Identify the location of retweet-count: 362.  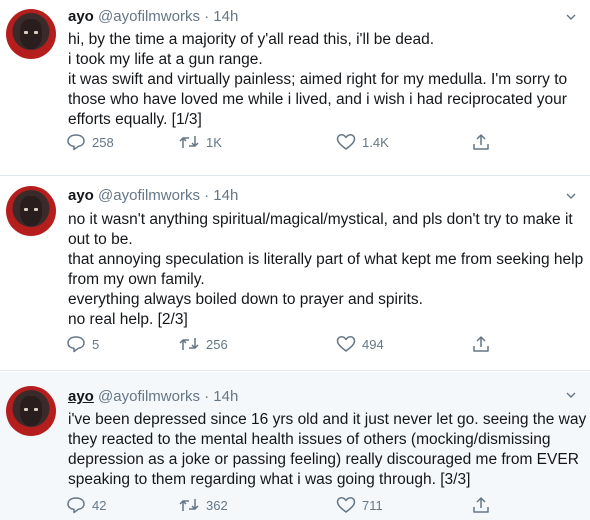
(217, 505).